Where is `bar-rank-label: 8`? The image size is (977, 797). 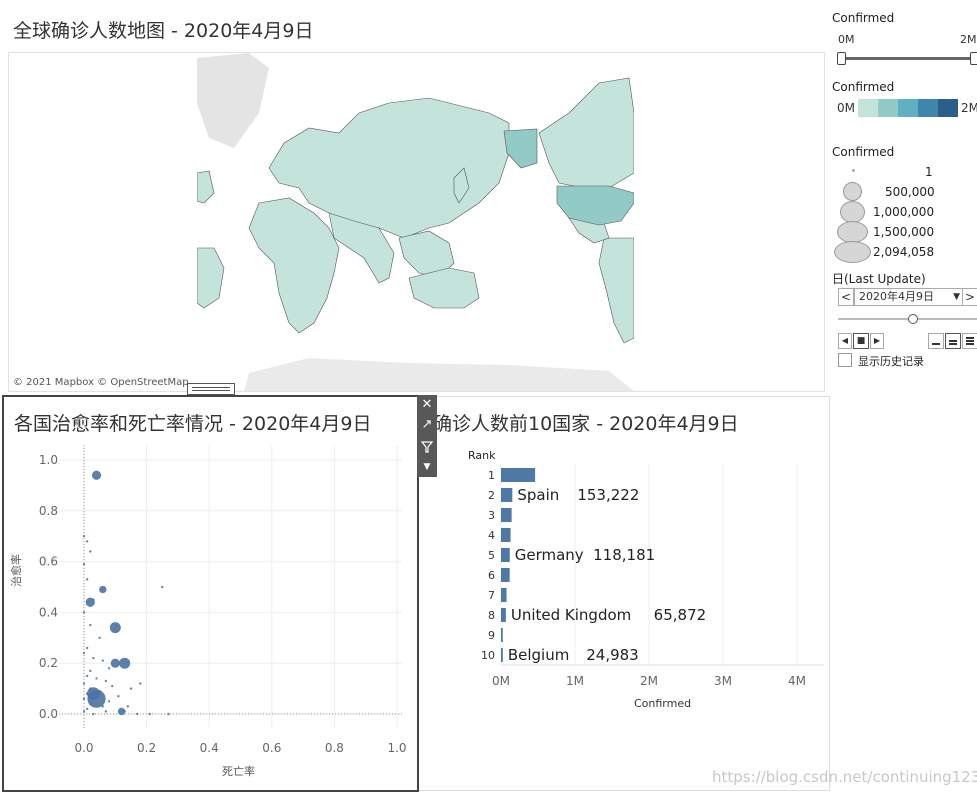
bar-rank-label: 8 is located at coordinates (491, 615).